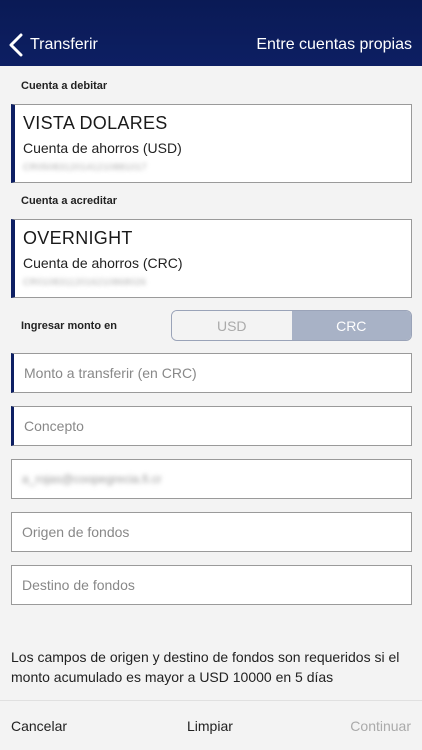  What do you see at coordinates (102, 148) in the screenshot?
I see `debit-account-type: Cuenta de ahorros (USD)` at bounding box center [102, 148].